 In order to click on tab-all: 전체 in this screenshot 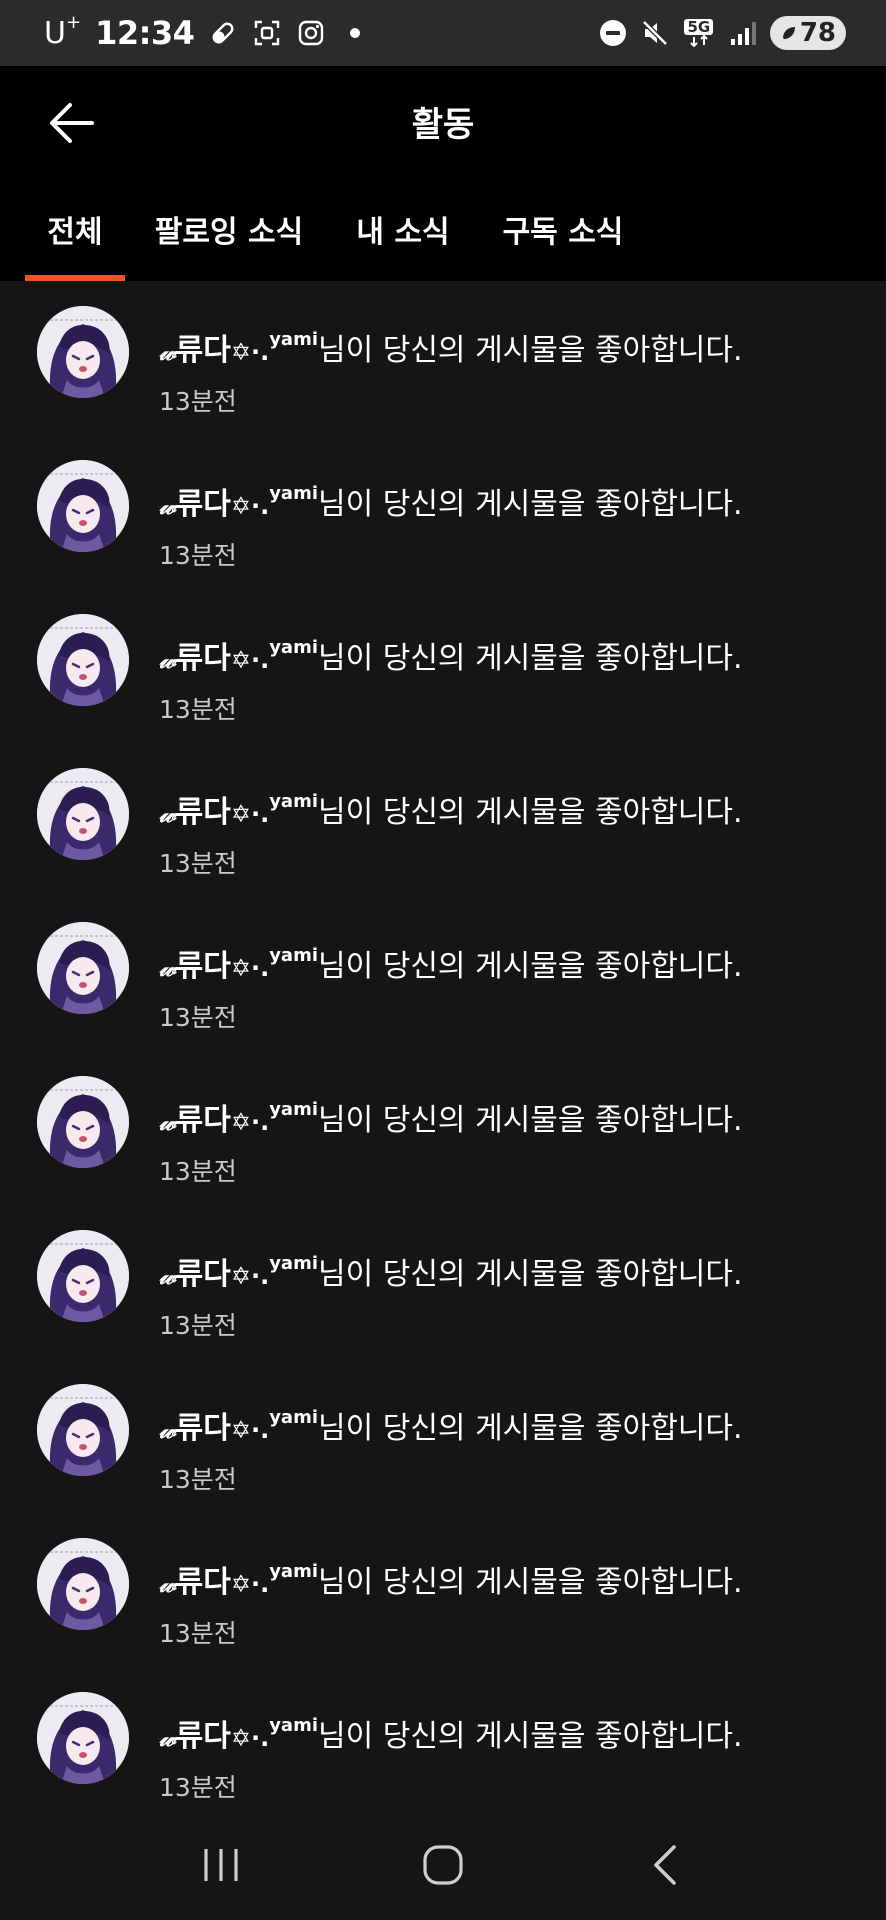, I will do `click(75, 228)`.